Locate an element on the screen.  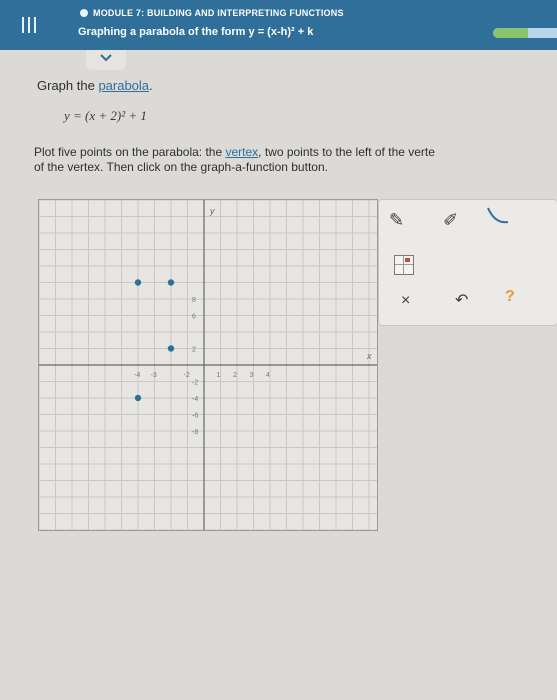
y-axis-label: y is located at coordinates (212, 211).